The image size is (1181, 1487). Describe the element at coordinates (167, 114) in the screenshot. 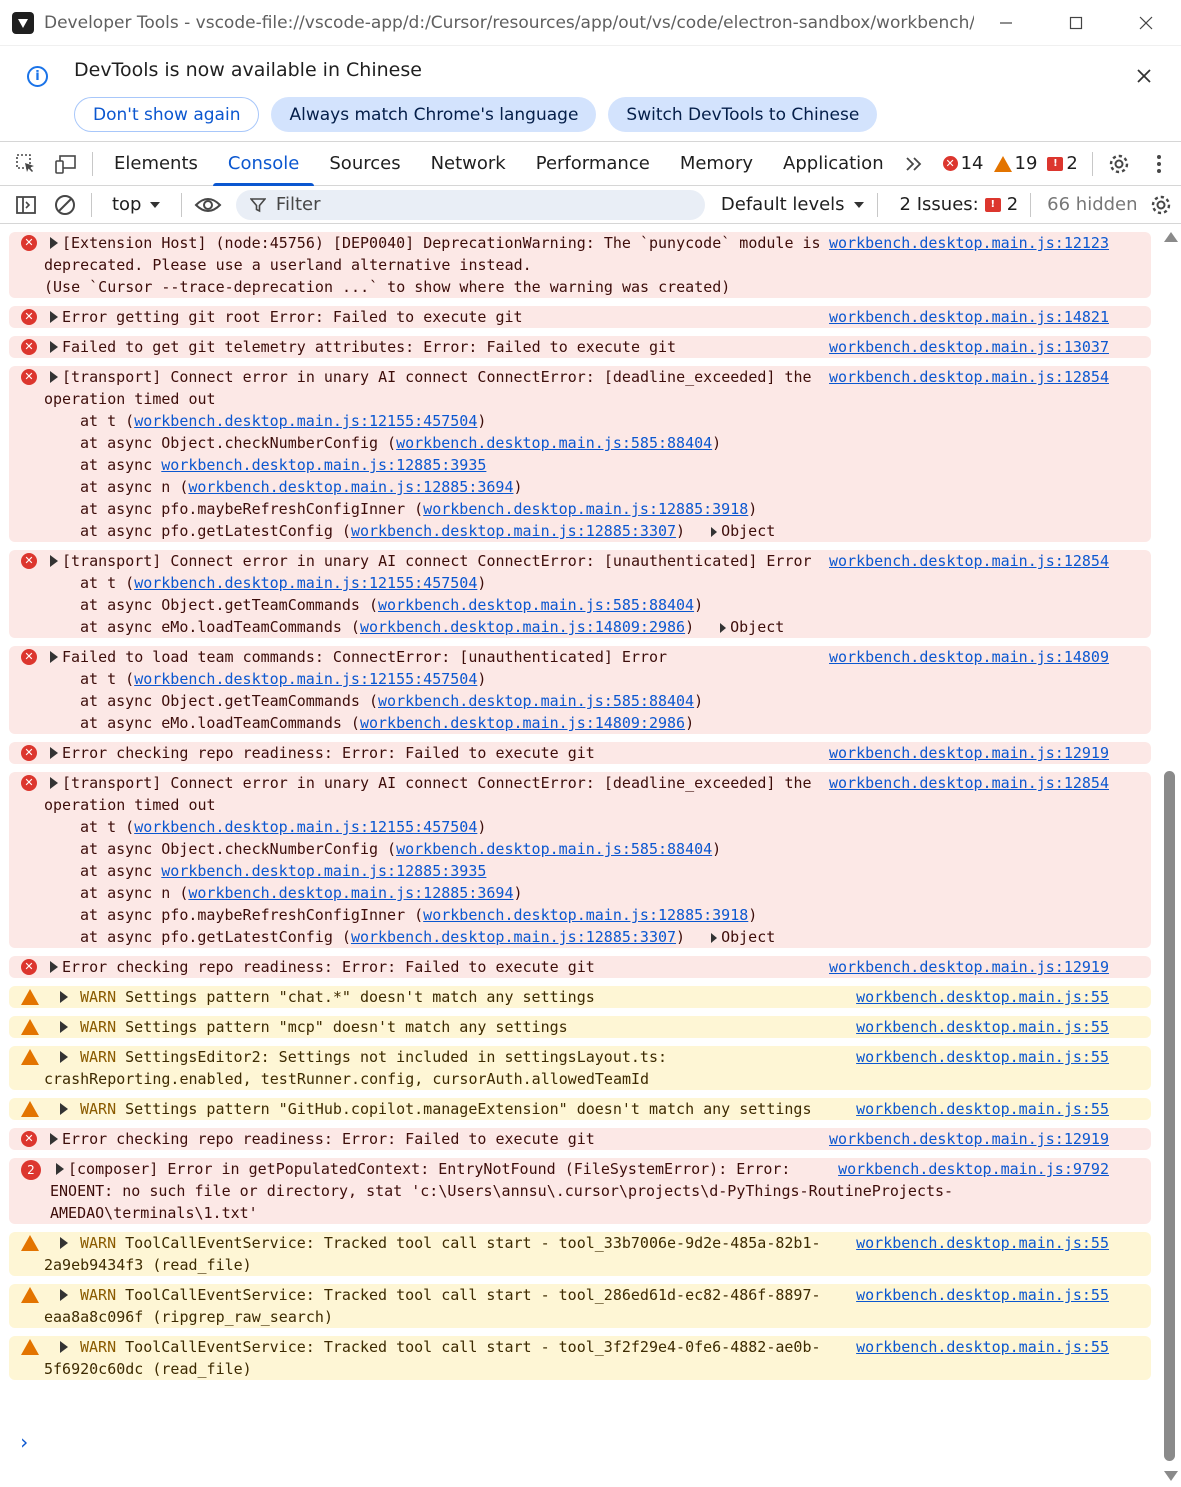

I see `dont-show-again-button: Don't show again` at that location.